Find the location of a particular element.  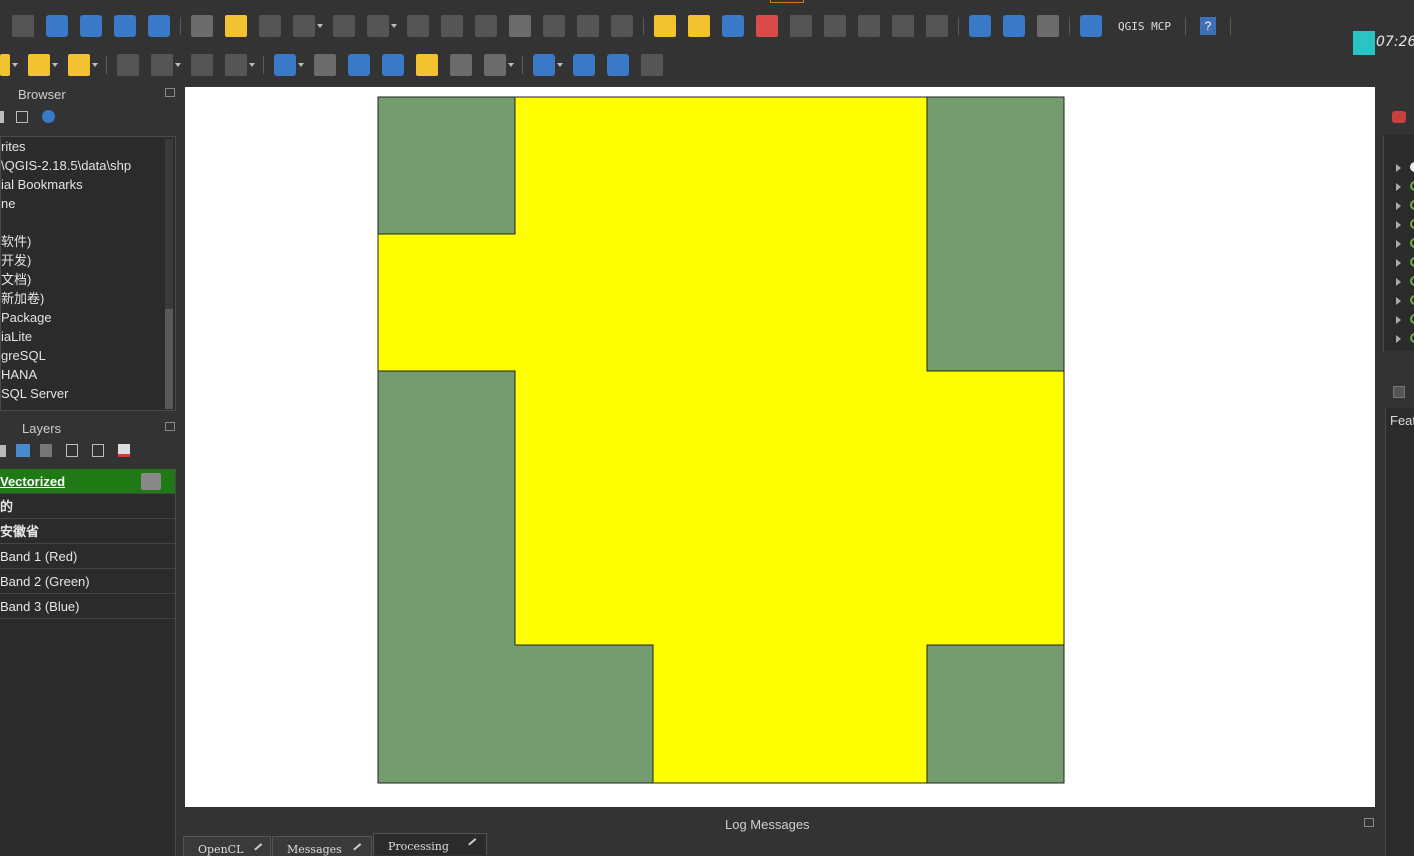

browser-scrollbar-thumb is located at coordinates (169, 359).